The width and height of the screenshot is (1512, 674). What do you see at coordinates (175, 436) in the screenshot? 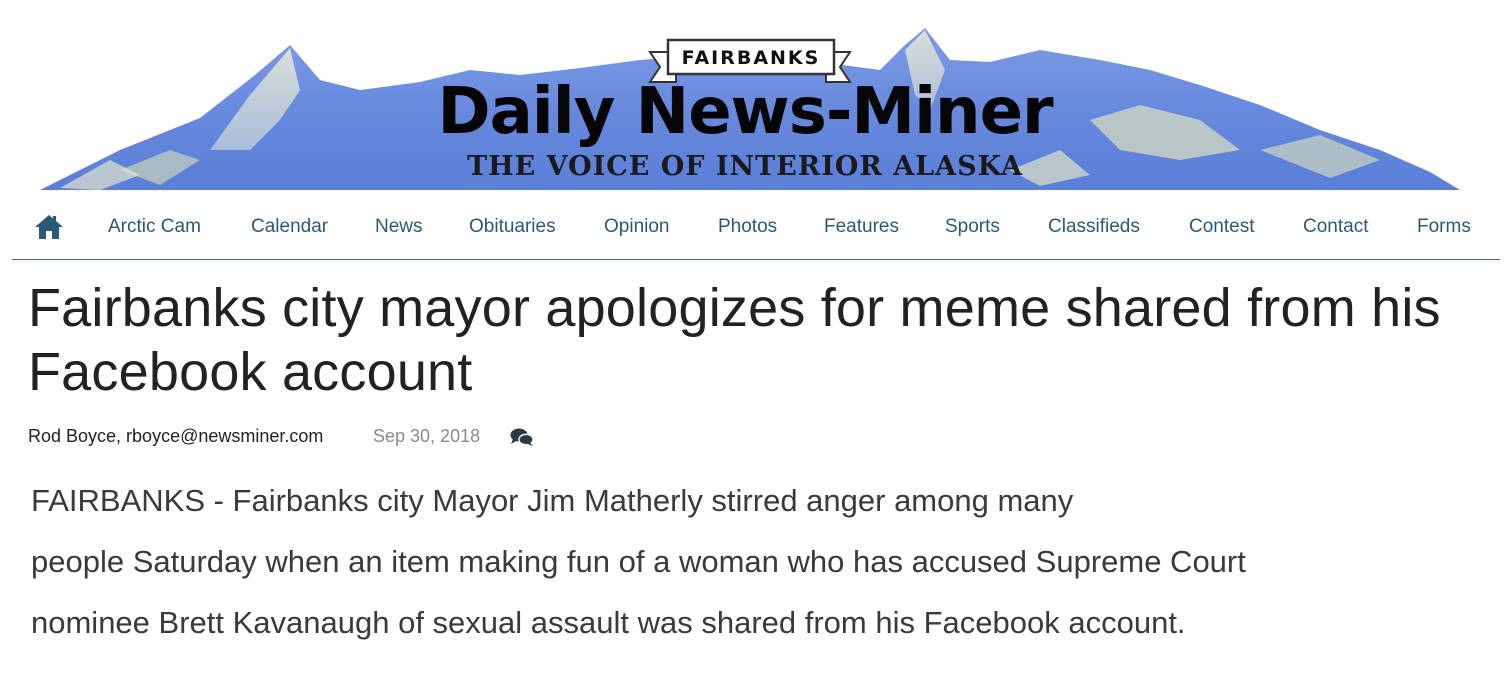
I see `article-byline: Rod Boyce, rboyce@newsminer.com` at bounding box center [175, 436].